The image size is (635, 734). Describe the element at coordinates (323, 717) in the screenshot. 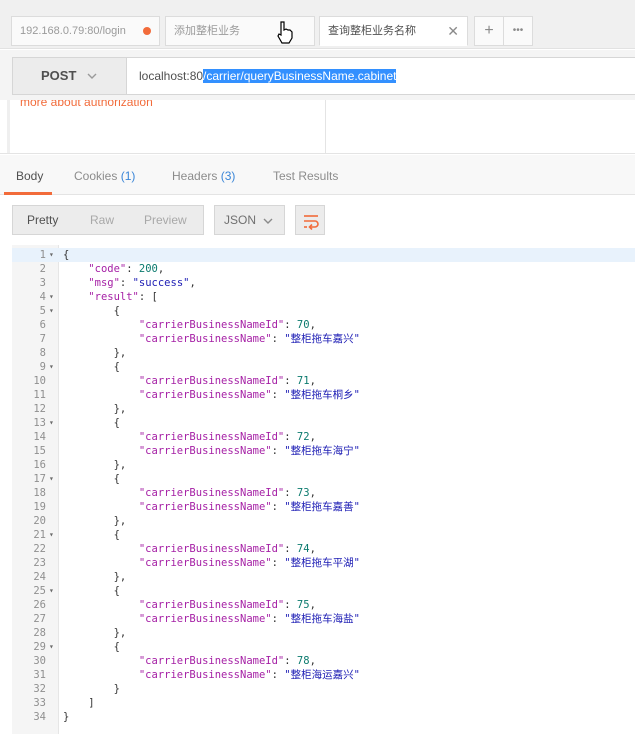

I see `code-line: 34}` at that location.